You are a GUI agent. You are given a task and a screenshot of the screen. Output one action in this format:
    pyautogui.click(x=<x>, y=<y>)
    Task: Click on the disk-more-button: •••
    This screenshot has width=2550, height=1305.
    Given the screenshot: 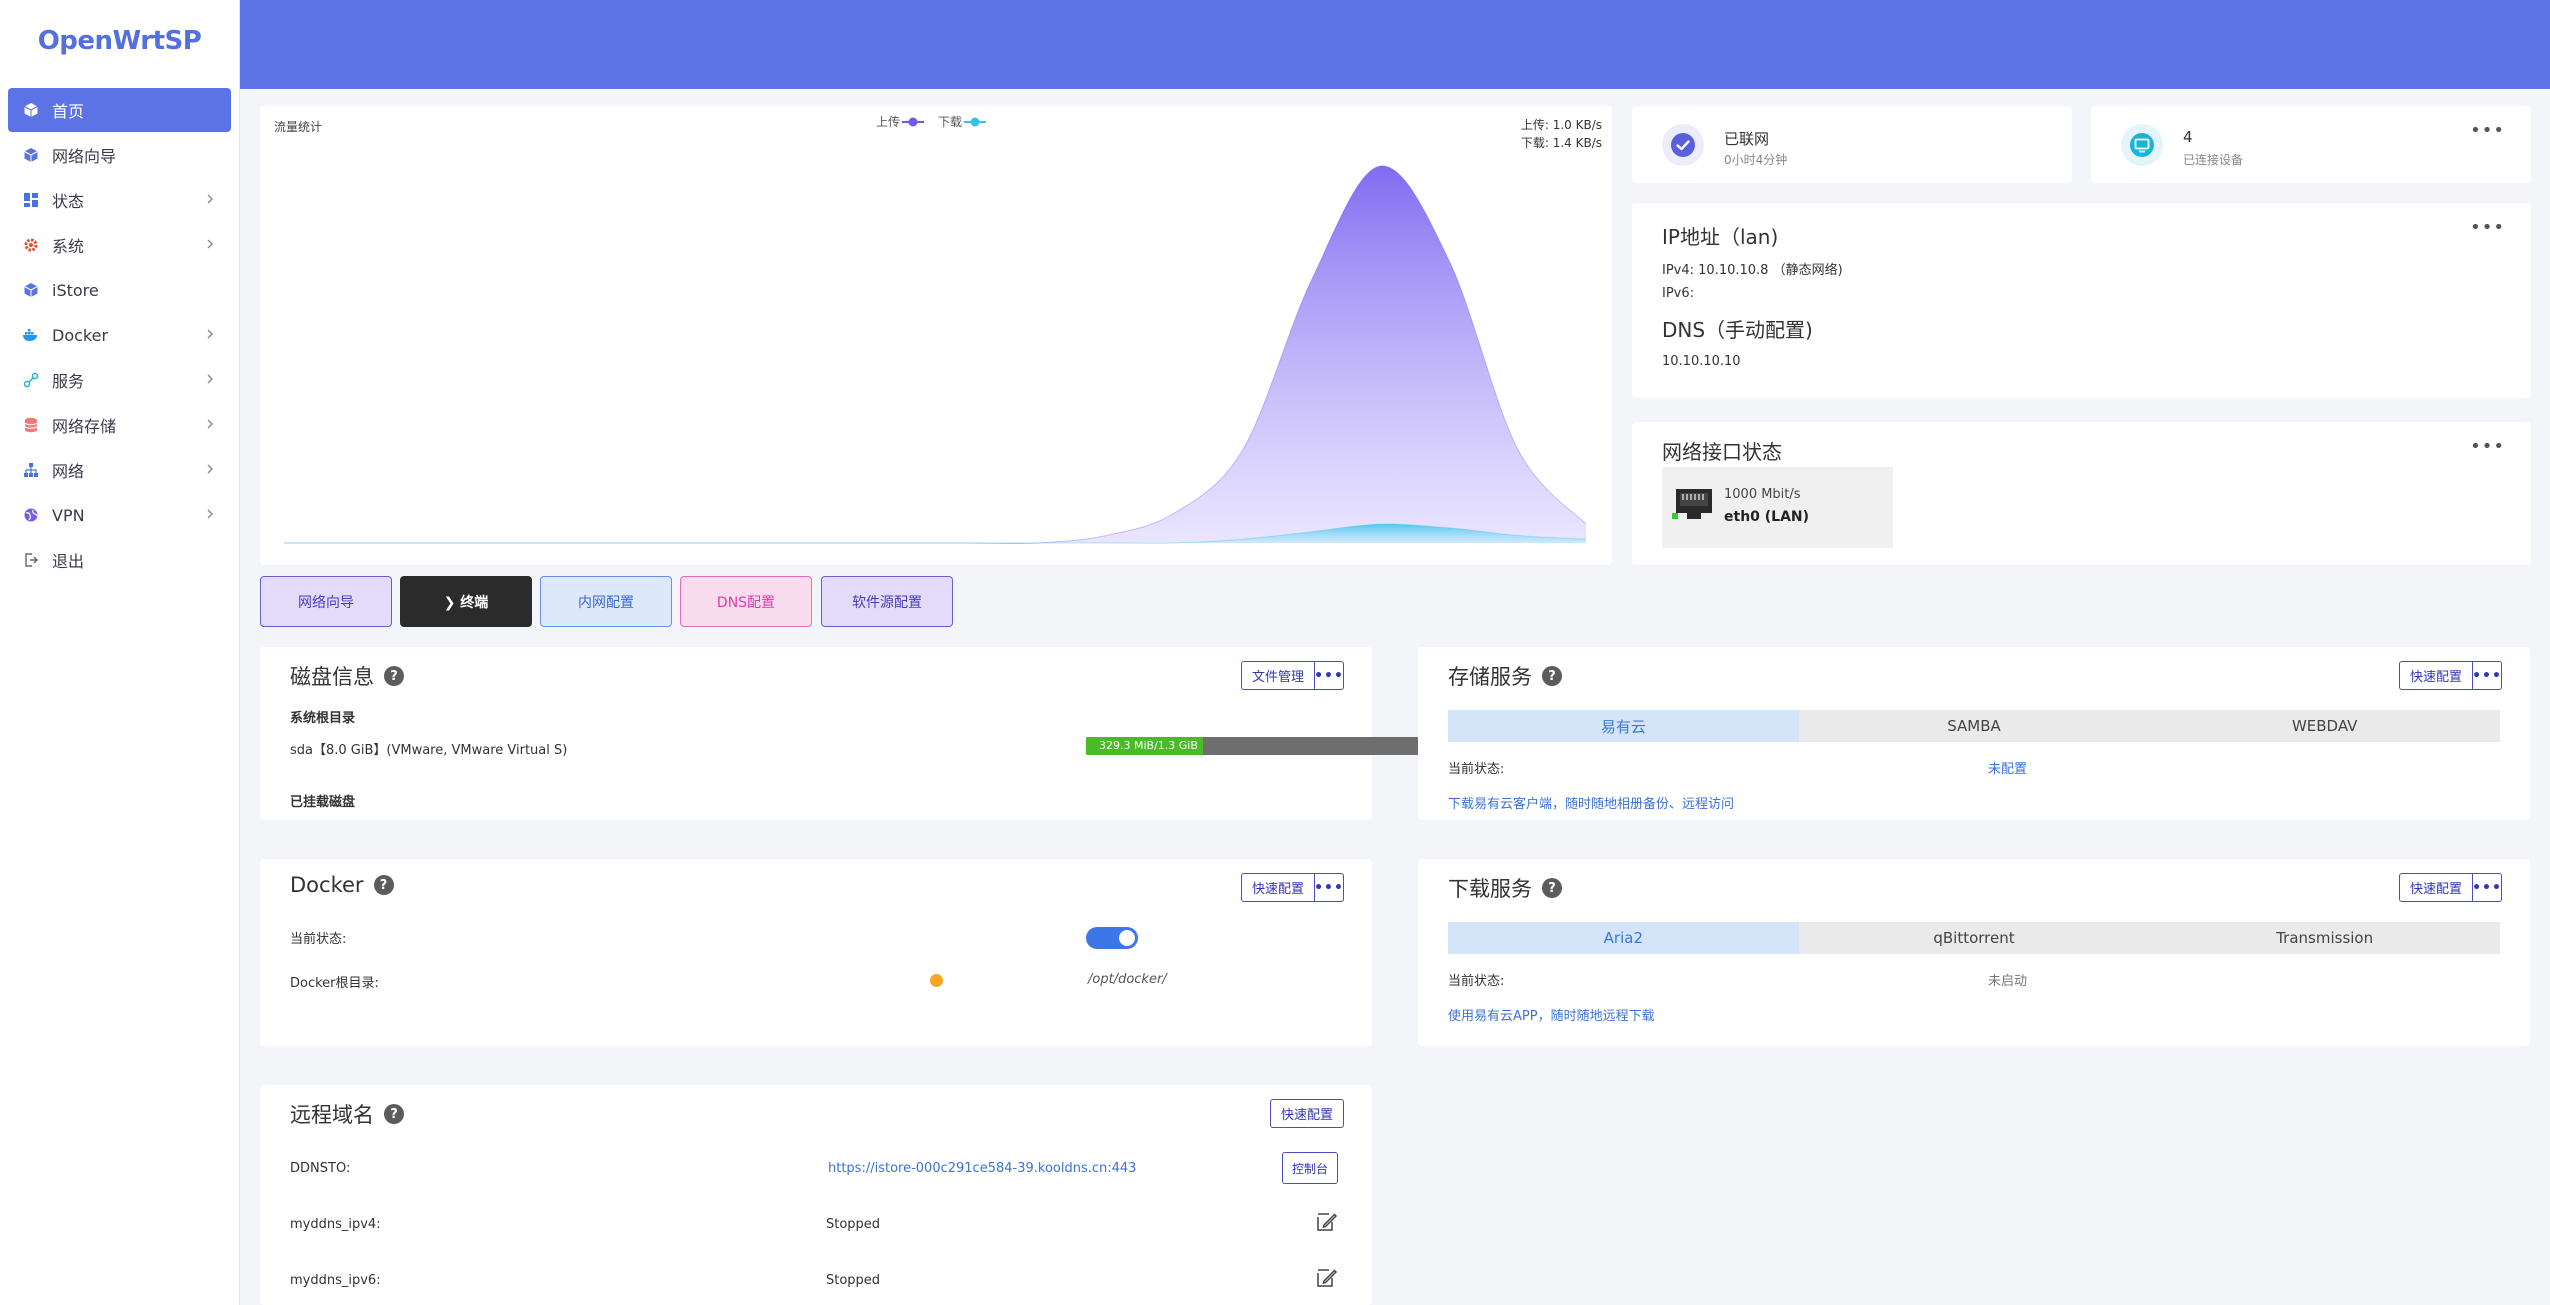 What is the action you would take?
    pyautogui.click(x=1329, y=675)
    